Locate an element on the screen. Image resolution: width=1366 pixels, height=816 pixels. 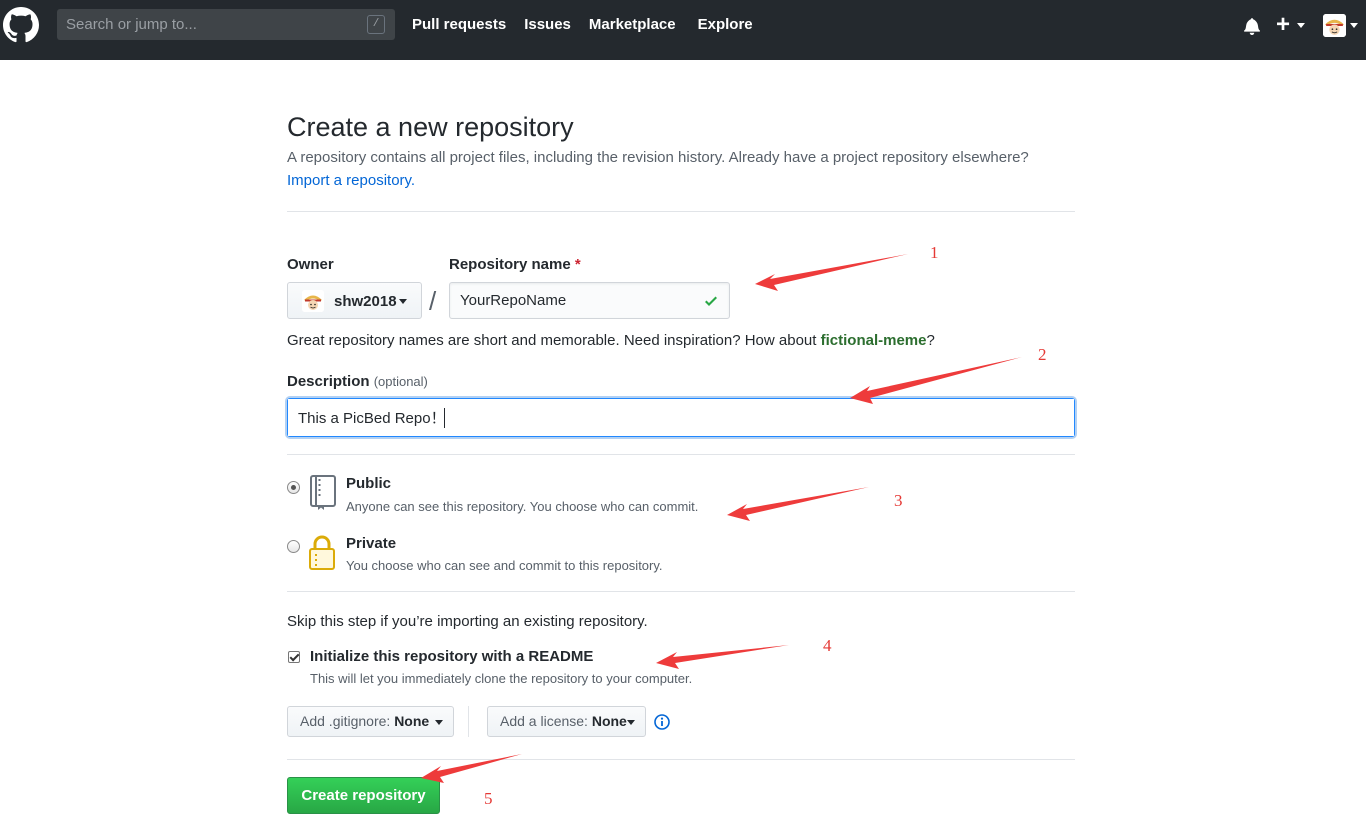
private-title: Private is located at coordinates (371, 543).